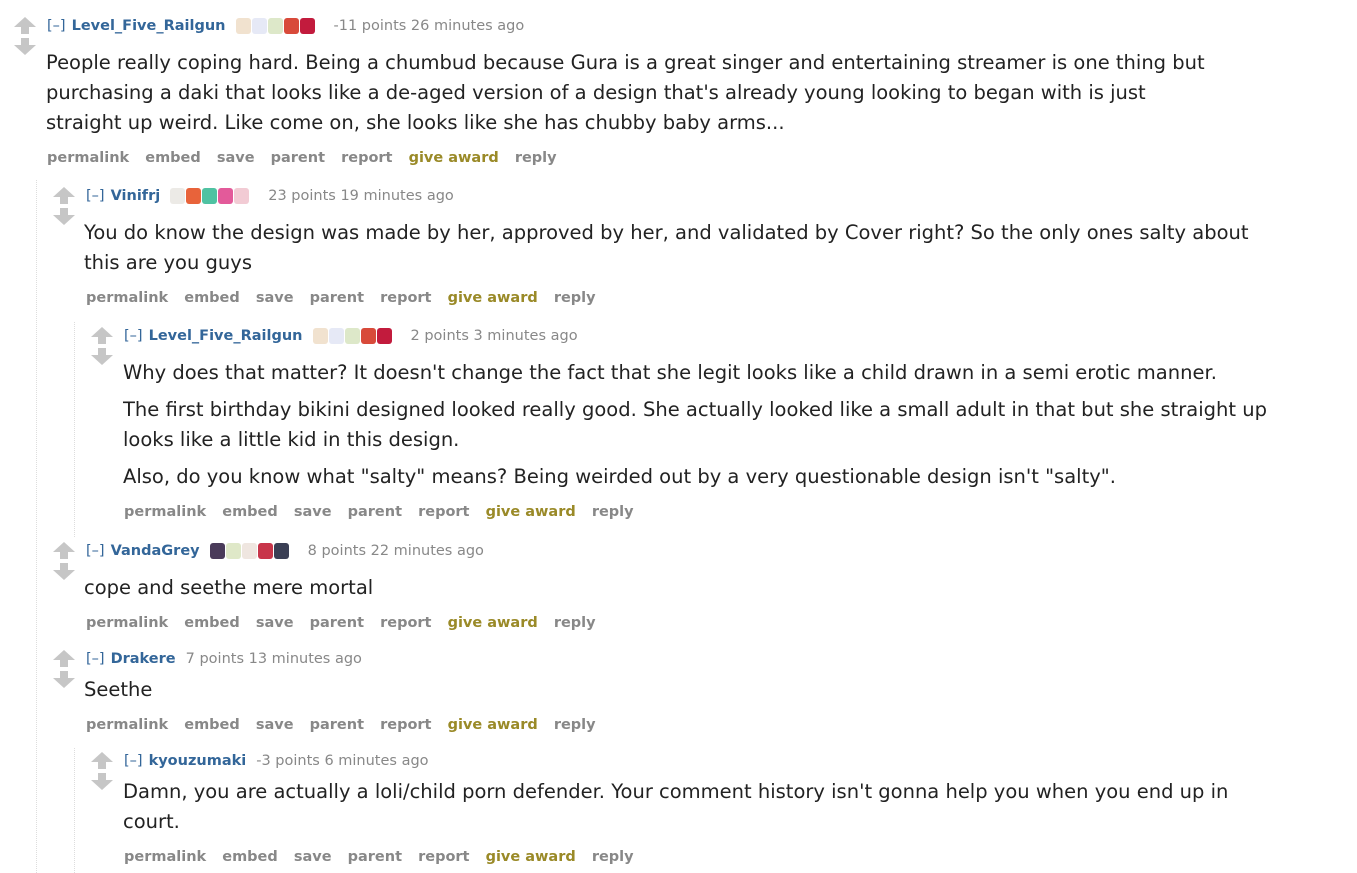 This screenshot has width=1357, height=873. Describe the element at coordinates (494, 336) in the screenshot. I see `score-and-time: 2 points 3 minutes ago` at that location.